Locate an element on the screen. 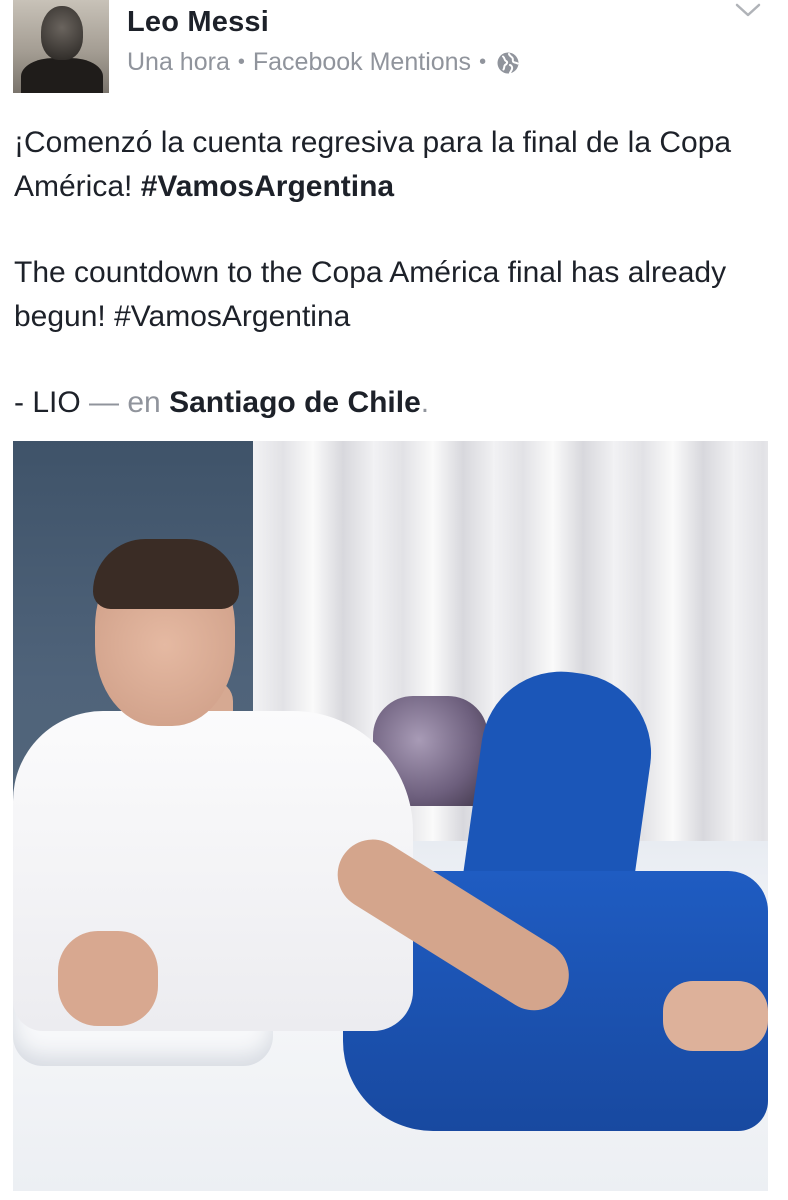  author-name: Leo Messi is located at coordinates (198, 22).